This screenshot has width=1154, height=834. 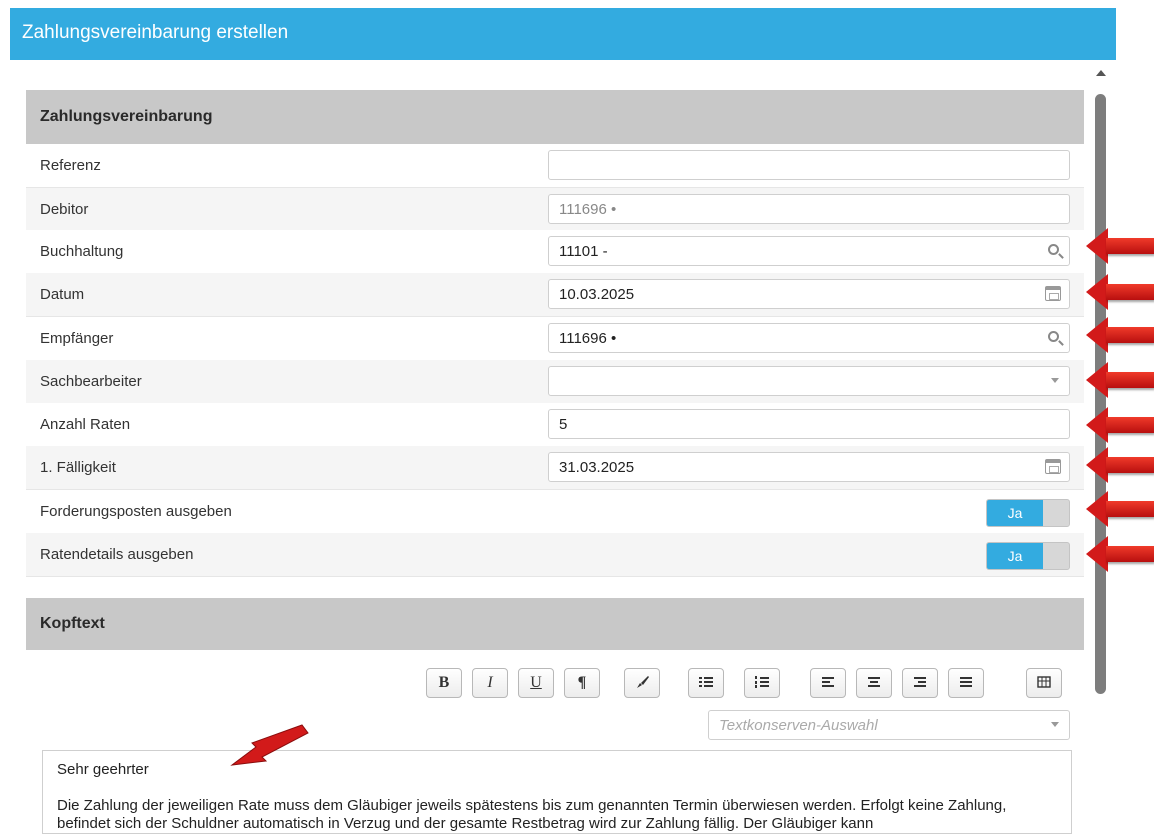 I want to click on field-label: Buchhaltung, so click(x=82, y=251).